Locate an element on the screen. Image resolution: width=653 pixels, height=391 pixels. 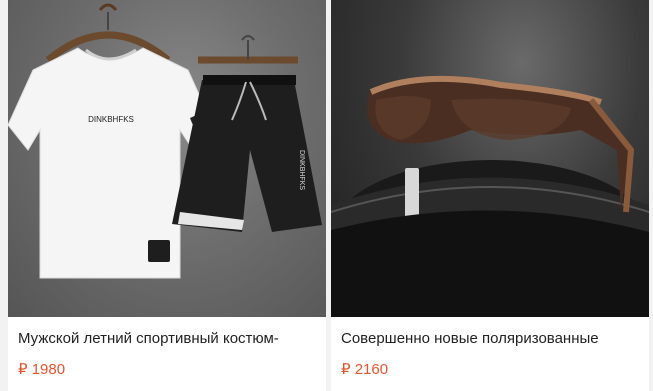
product-price: ₽ 2160 is located at coordinates (365, 369).